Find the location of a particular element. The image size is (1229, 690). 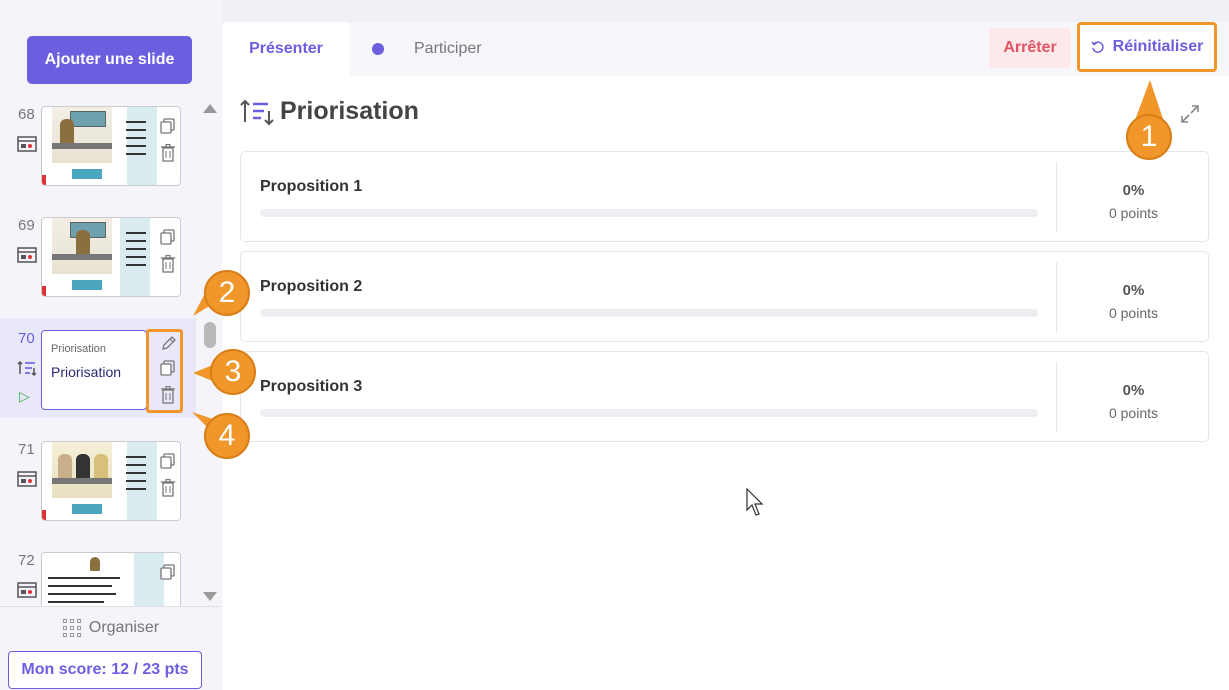

tab-participate: Participer is located at coordinates (427, 49).